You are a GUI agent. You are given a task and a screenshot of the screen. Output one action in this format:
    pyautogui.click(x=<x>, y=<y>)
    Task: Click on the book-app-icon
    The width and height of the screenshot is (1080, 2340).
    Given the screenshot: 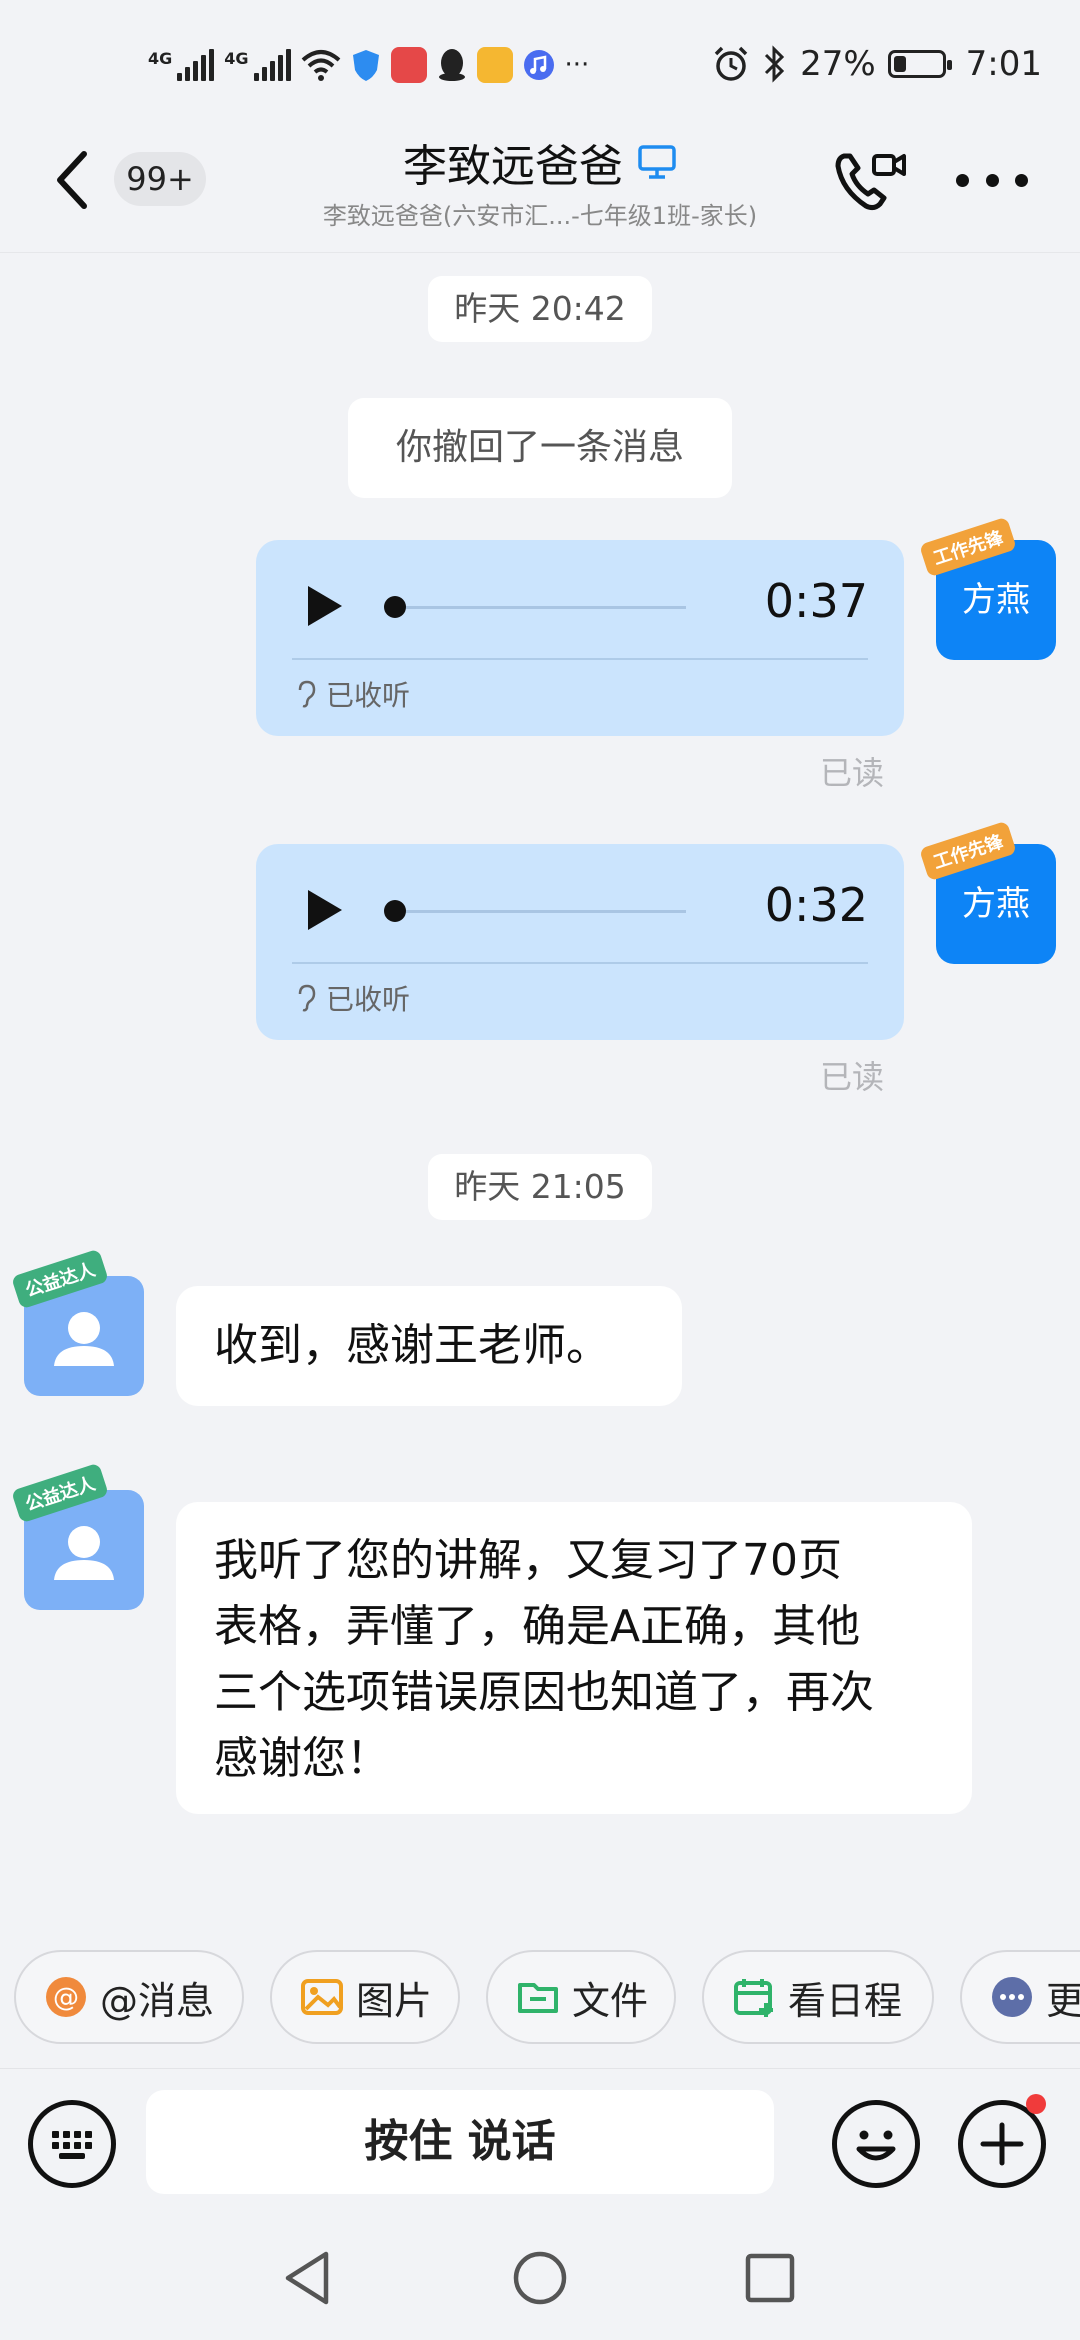 What is the action you would take?
    pyautogui.click(x=408, y=65)
    